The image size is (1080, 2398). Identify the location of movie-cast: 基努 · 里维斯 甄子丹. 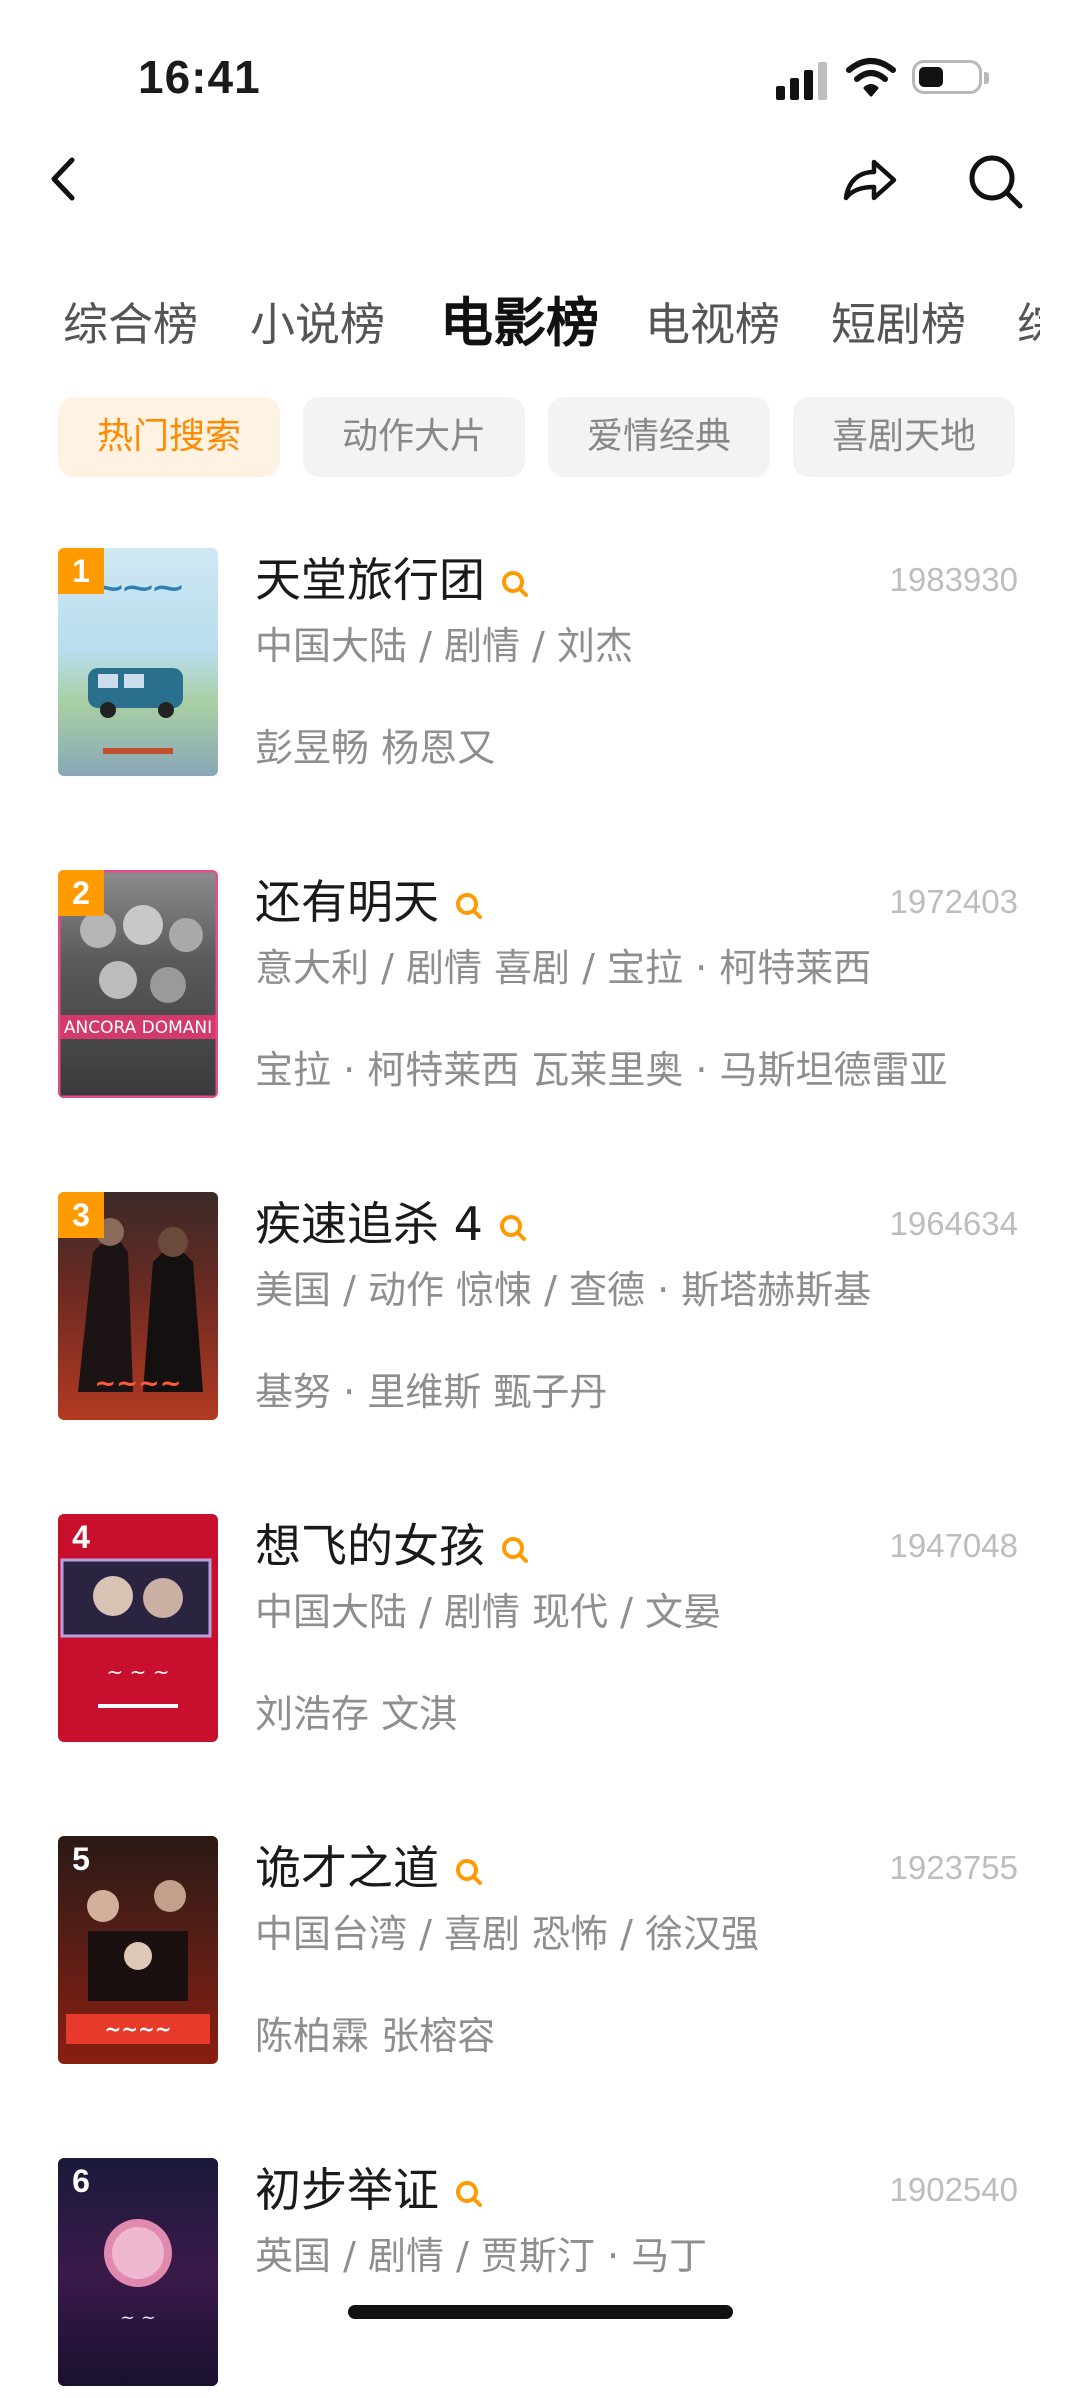
(431, 1392).